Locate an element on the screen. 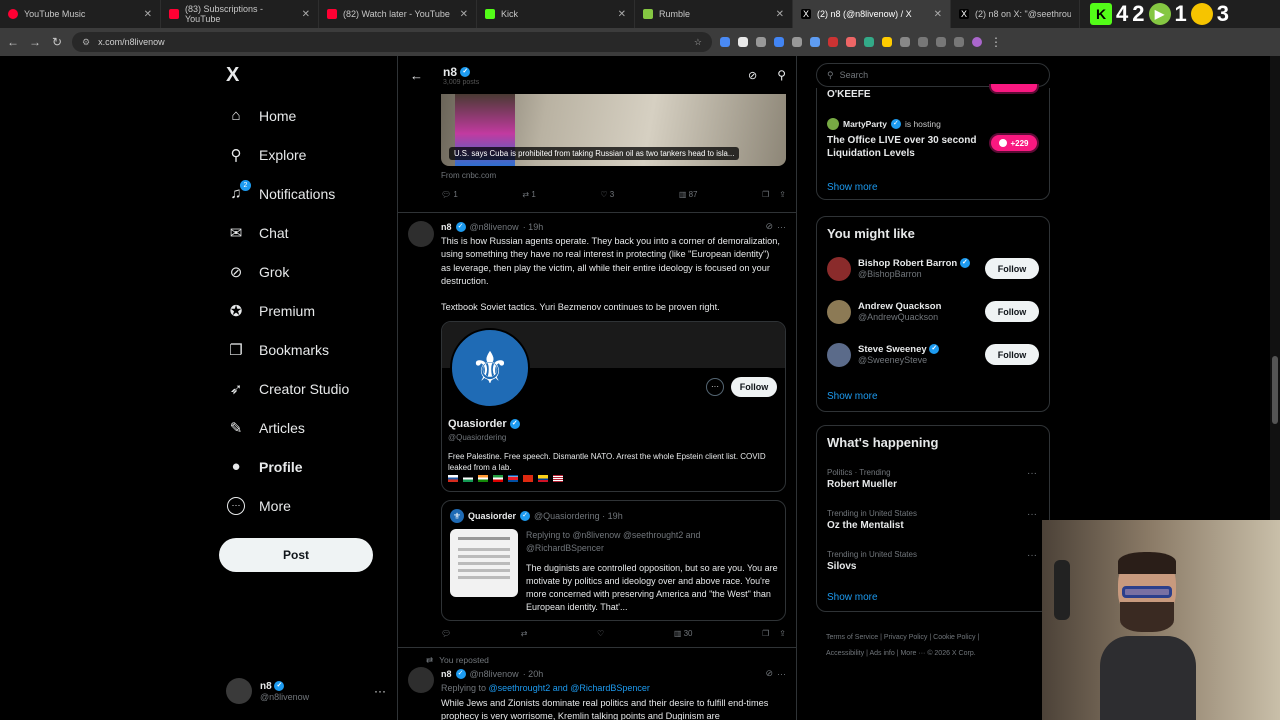  timestamp: · 19h is located at coordinates (533, 227).